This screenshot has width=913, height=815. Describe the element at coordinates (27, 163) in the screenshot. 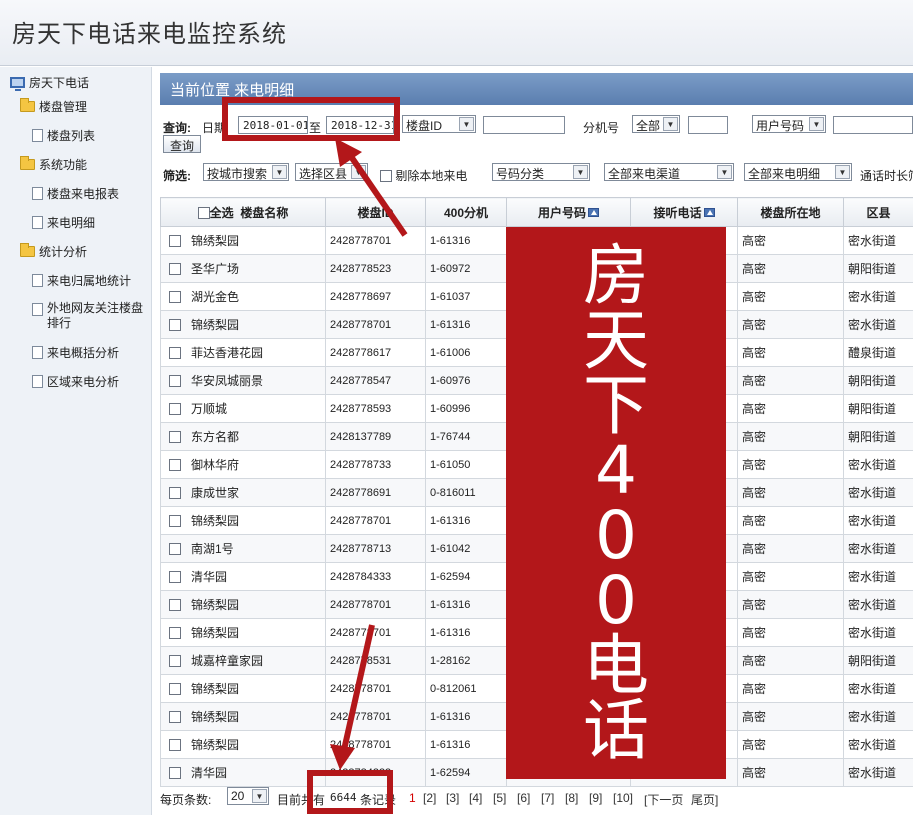

I see `folder-icon` at that location.